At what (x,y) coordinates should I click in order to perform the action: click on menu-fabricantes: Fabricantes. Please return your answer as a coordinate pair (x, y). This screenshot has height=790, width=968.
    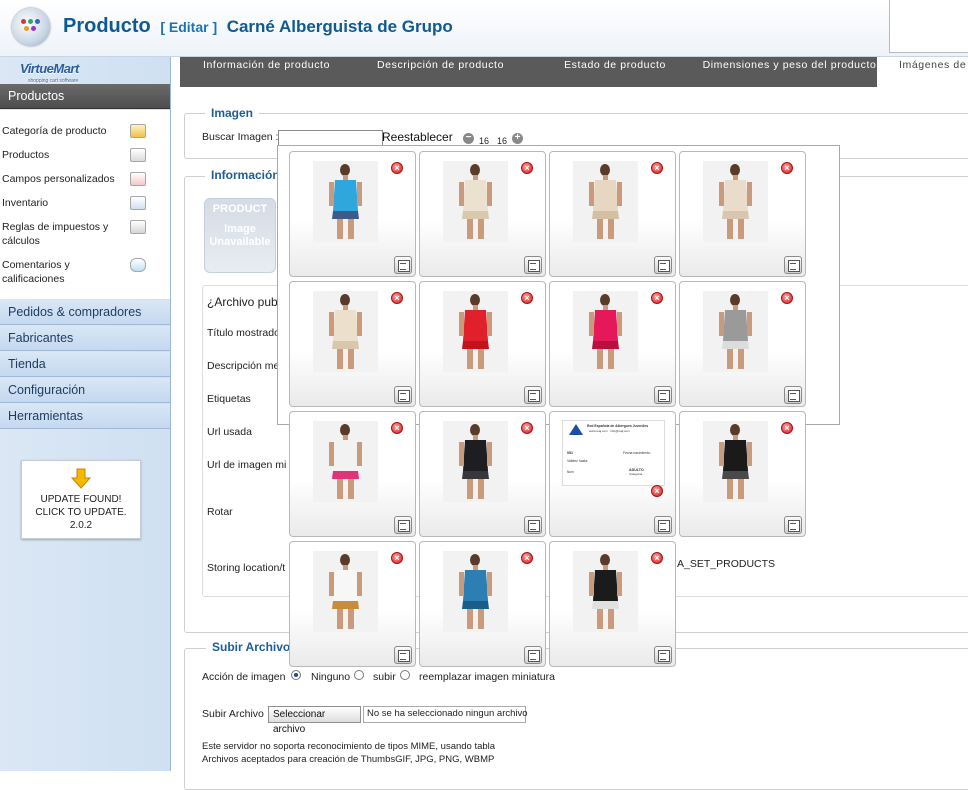
    Looking at the image, I should click on (85, 338).